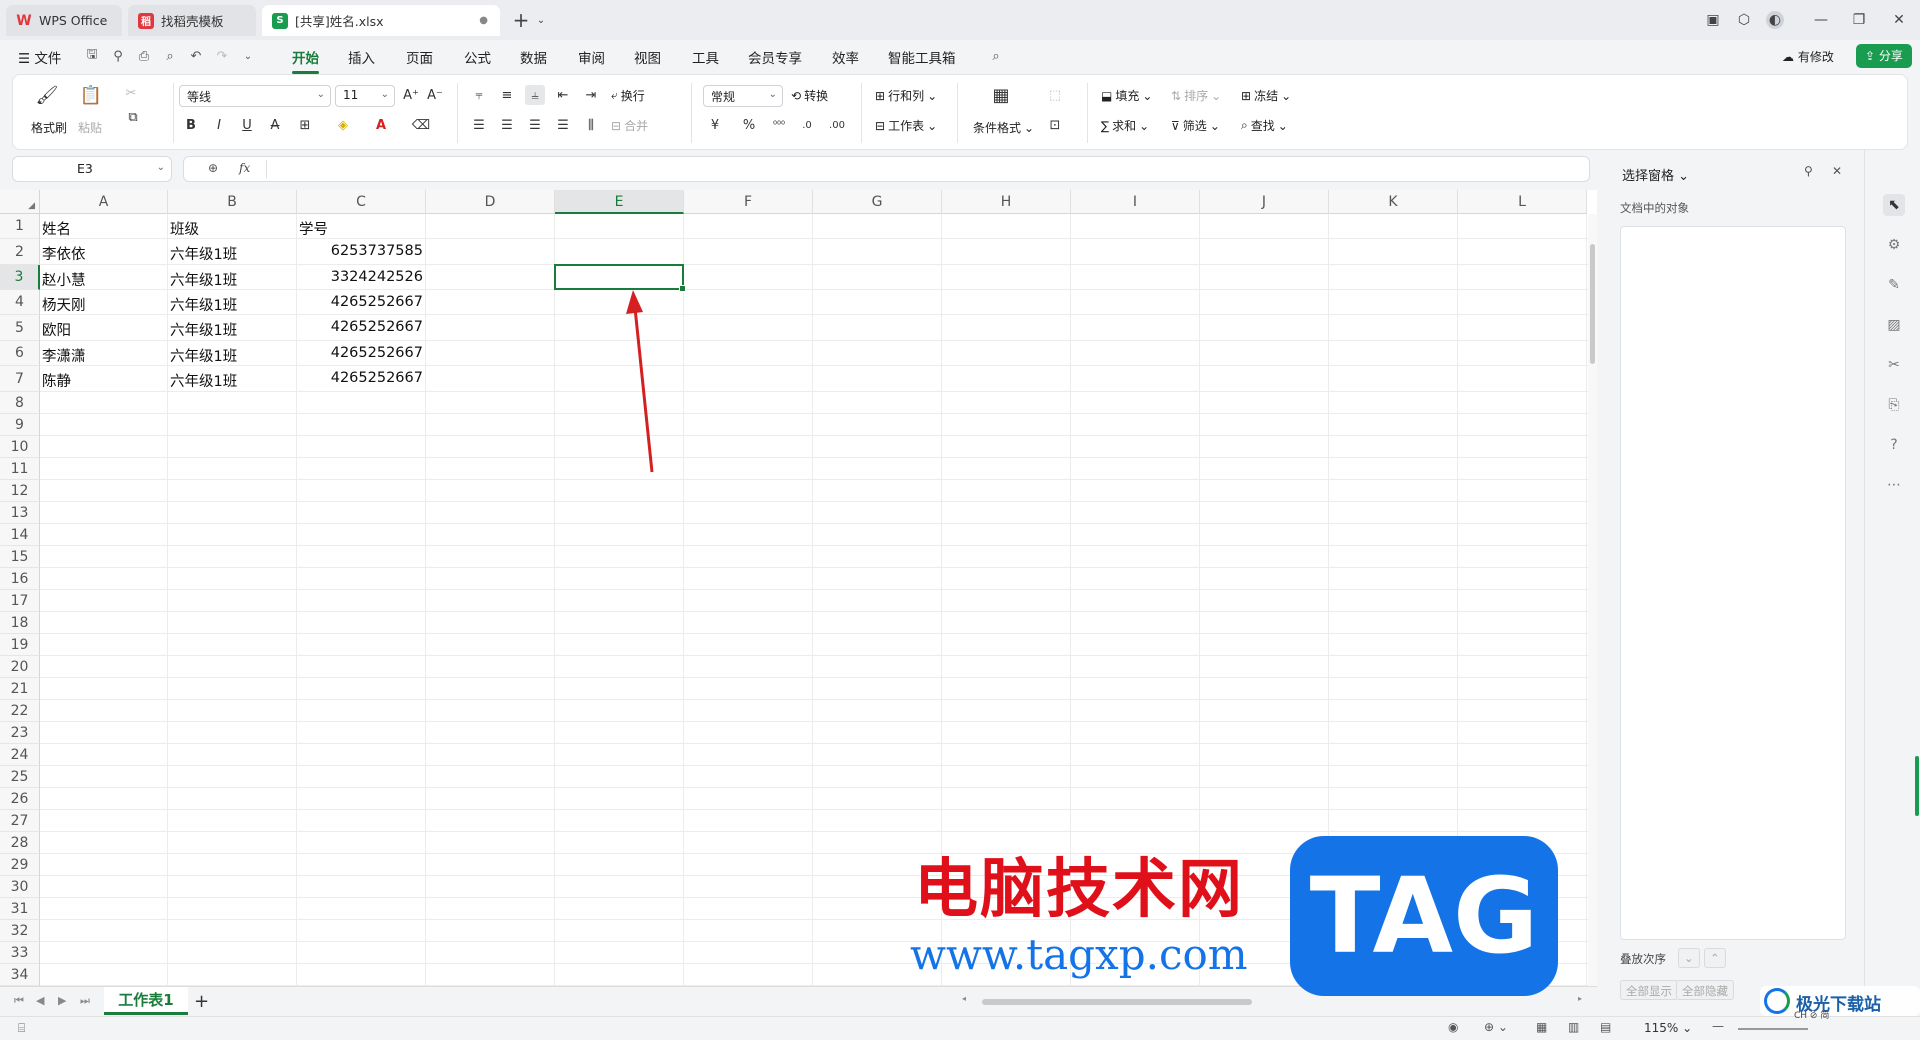 The image size is (1920, 1040). I want to click on row-header-5: 5, so click(20, 328).